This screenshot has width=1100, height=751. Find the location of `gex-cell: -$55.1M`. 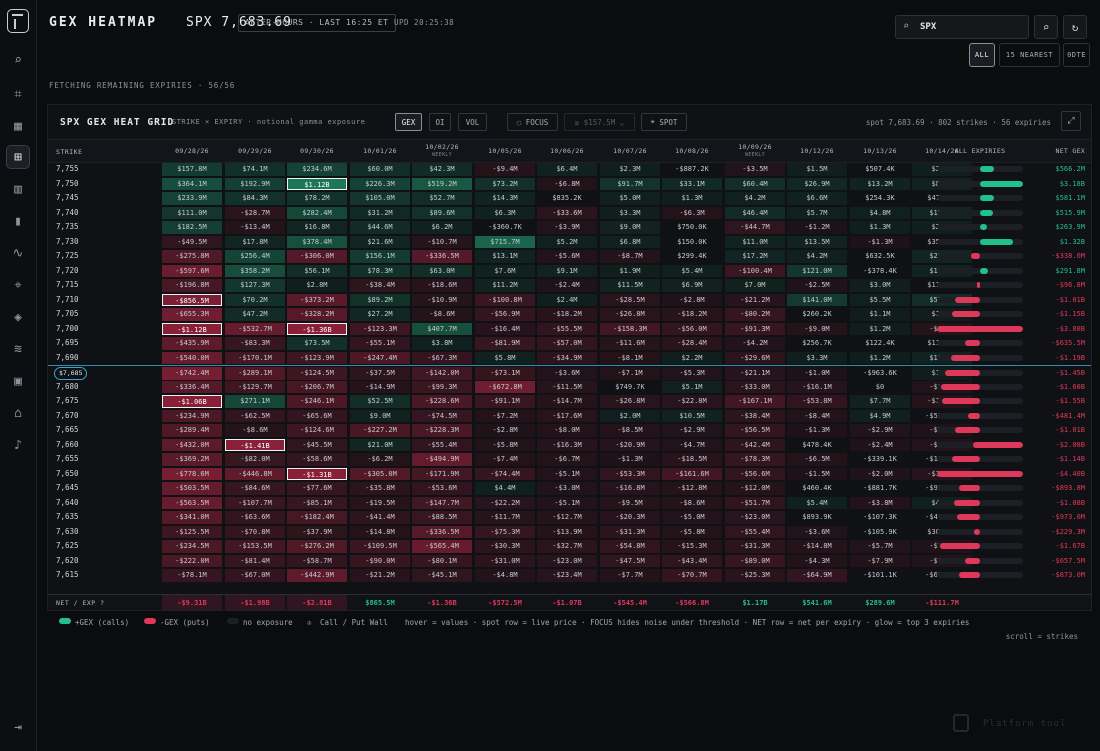

gex-cell: -$55.1M is located at coordinates (380, 343).